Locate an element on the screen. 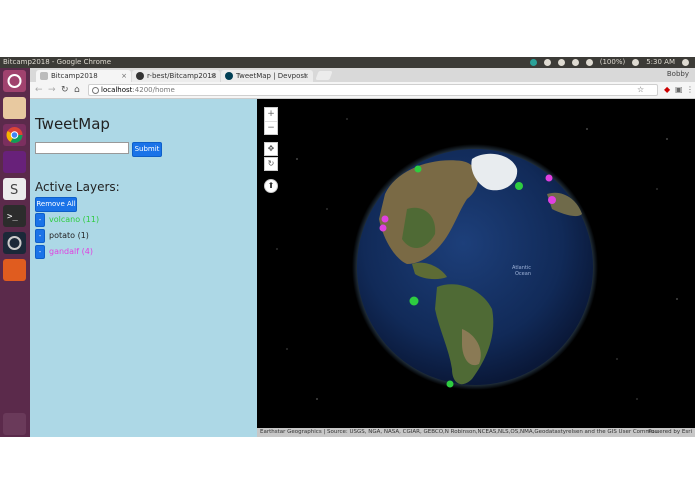 This screenshot has height=494, width=695. chrome-icon is located at coordinates (14, 135).